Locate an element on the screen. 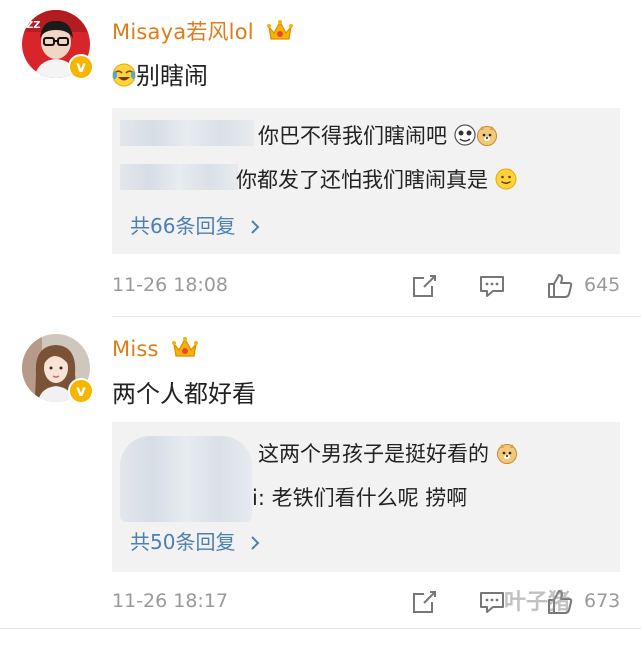 The height and width of the screenshot is (646, 641). username-text: Misaya若风lol is located at coordinates (183, 32).